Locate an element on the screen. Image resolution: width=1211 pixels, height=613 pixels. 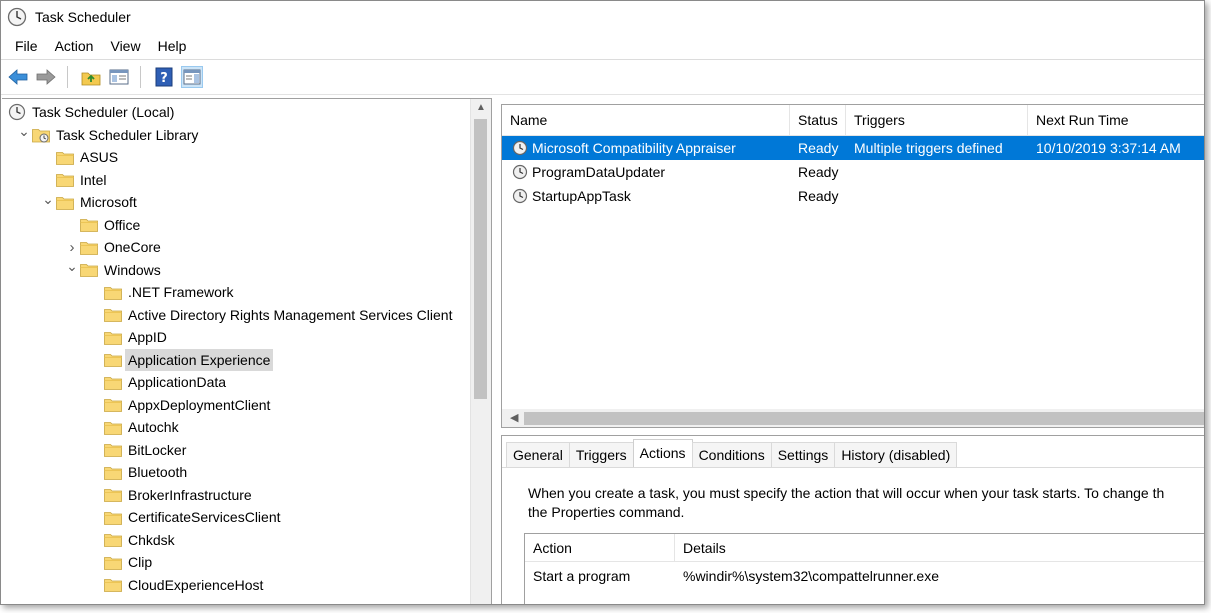
tree-item: ASUS is located at coordinates (79, 157).